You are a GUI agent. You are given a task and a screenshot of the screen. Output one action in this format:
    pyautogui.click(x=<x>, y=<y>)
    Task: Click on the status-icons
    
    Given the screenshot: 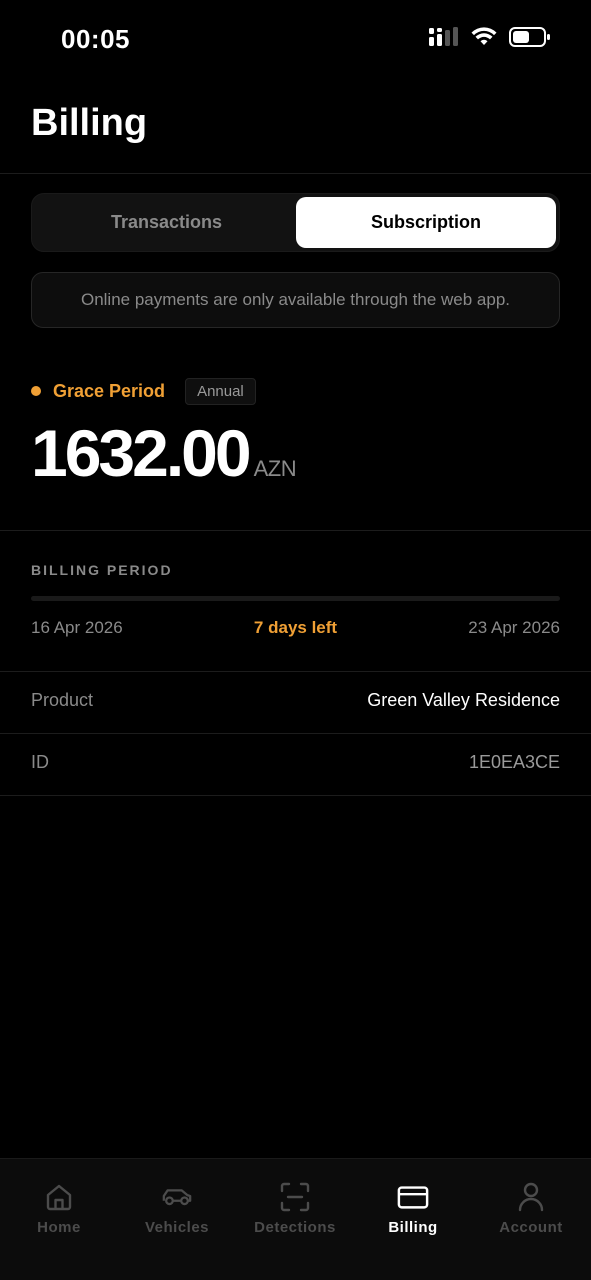 What is the action you would take?
    pyautogui.click(x=490, y=39)
    